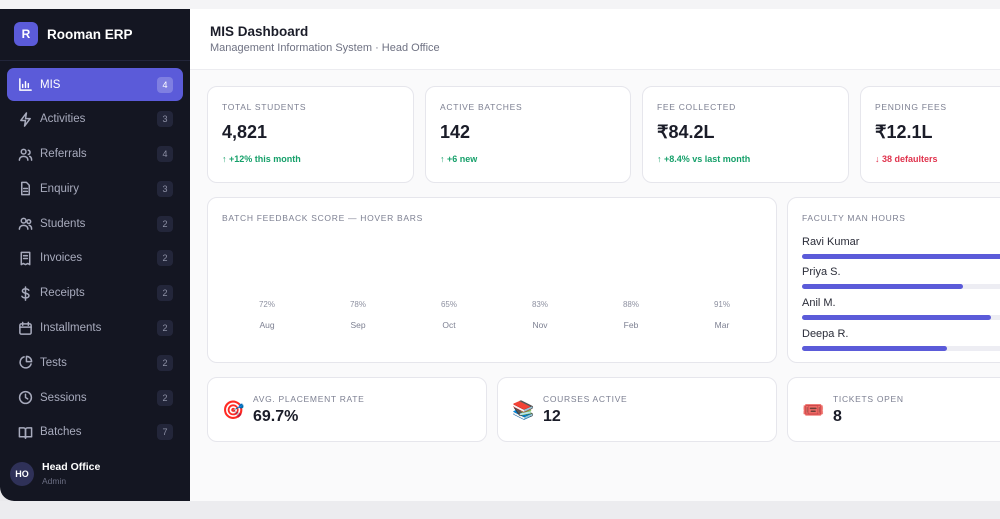 The width and height of the screenshot is (1000, 519). I want to click on mini-label: COURSES ACTIVE, so click(585, 399).